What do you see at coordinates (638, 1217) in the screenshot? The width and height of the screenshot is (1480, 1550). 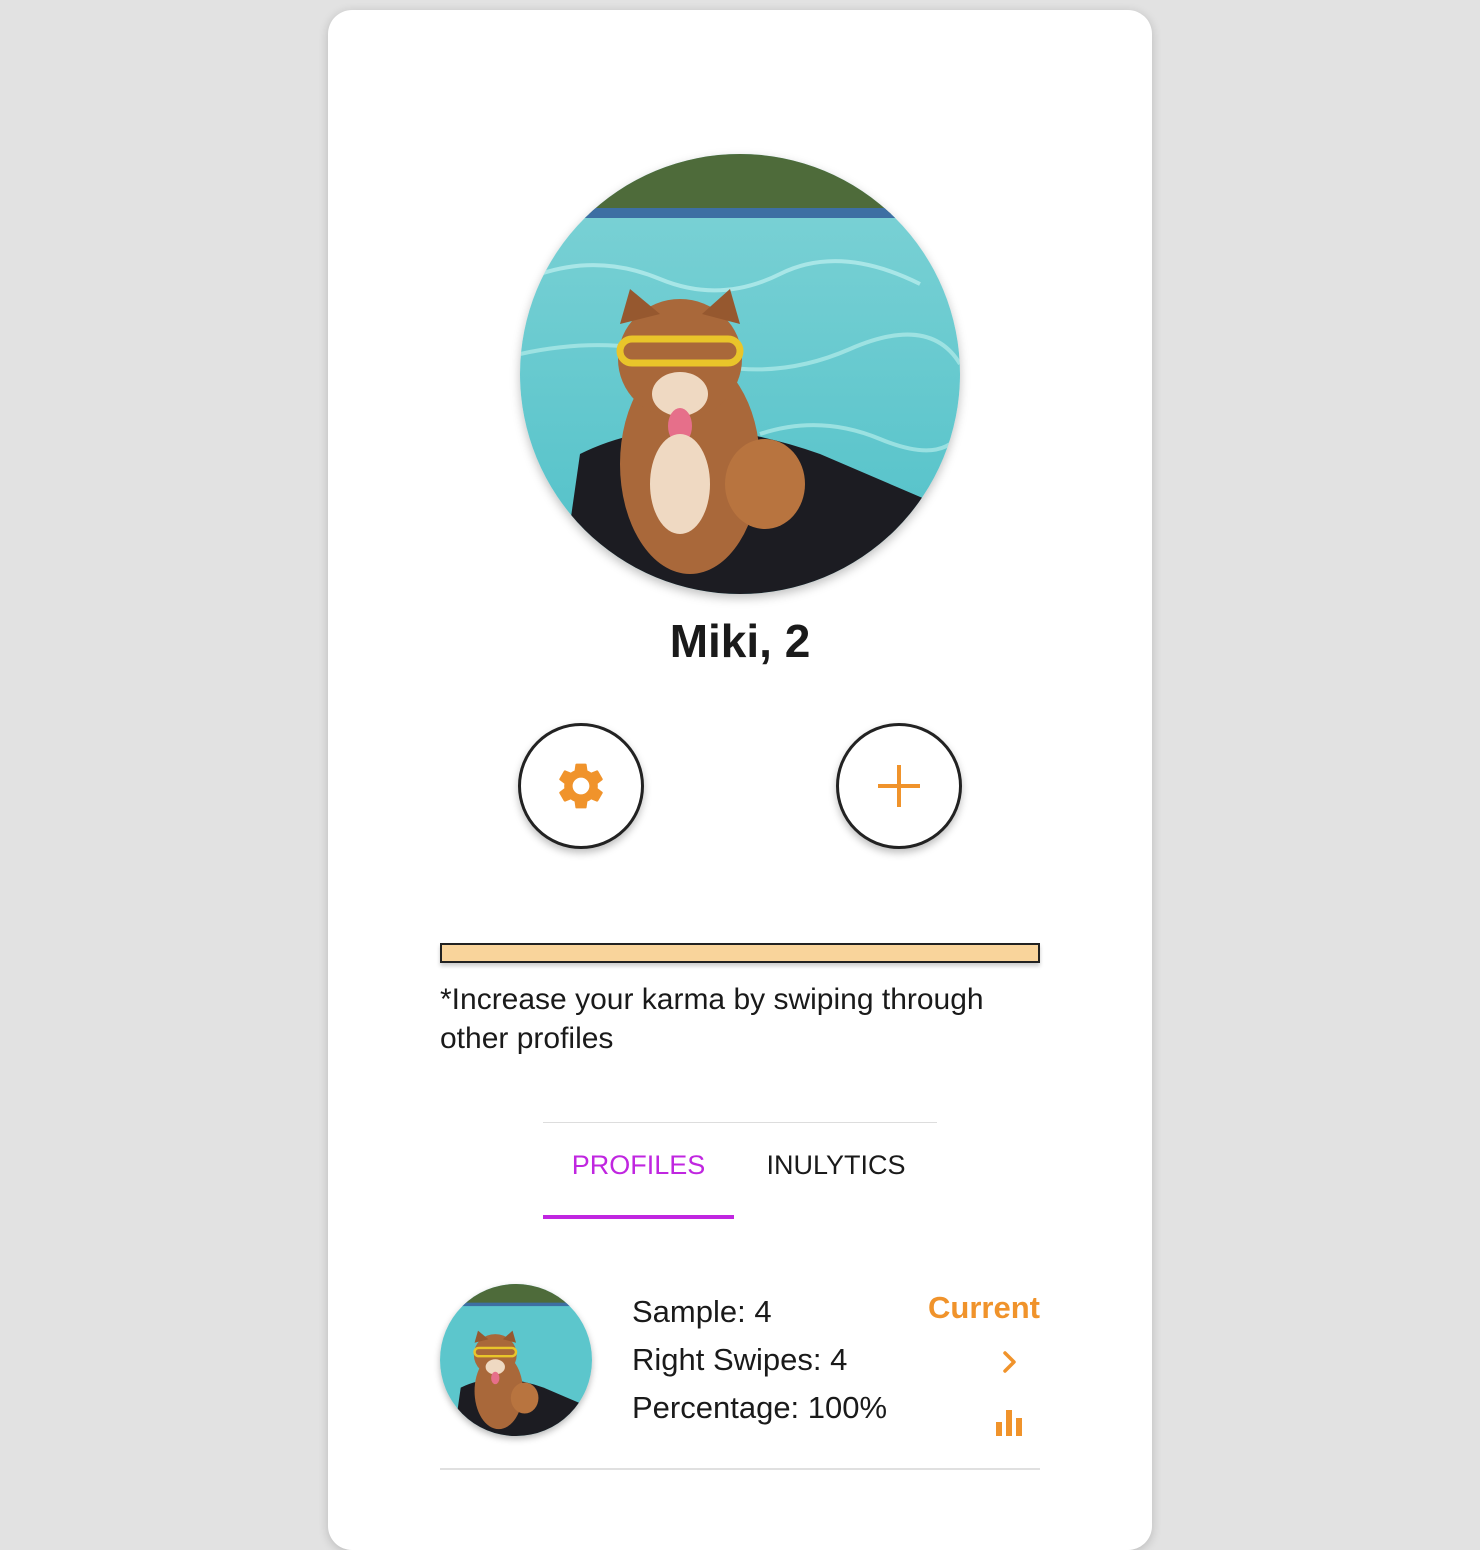 I see `active-tab-indicator` at bounding box center [638, 1217].